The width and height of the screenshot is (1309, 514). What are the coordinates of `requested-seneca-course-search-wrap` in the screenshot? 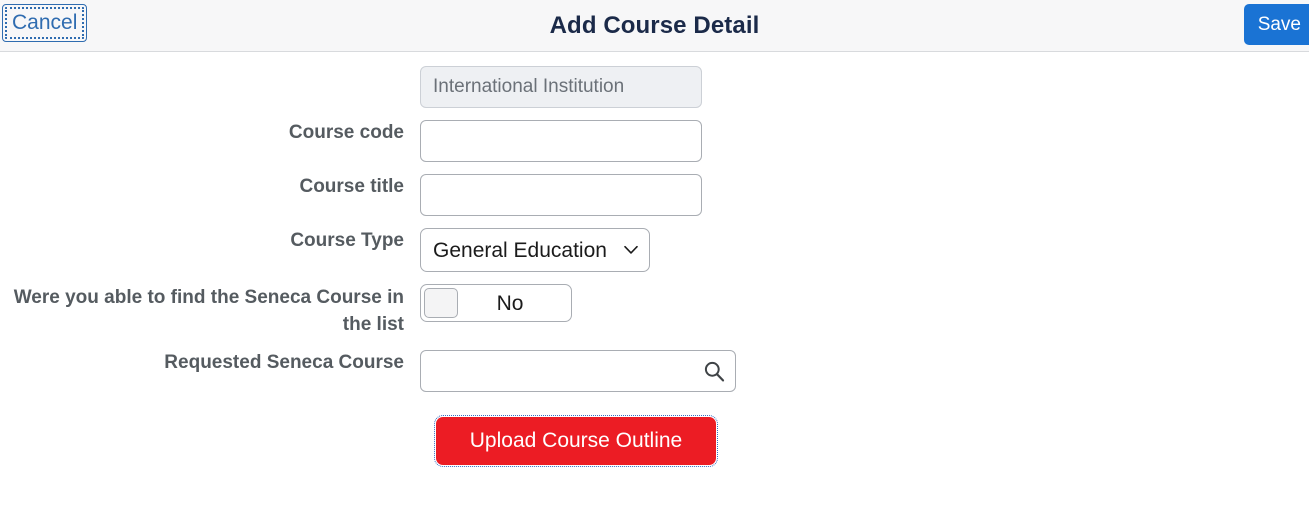 It's located at (578, 371).